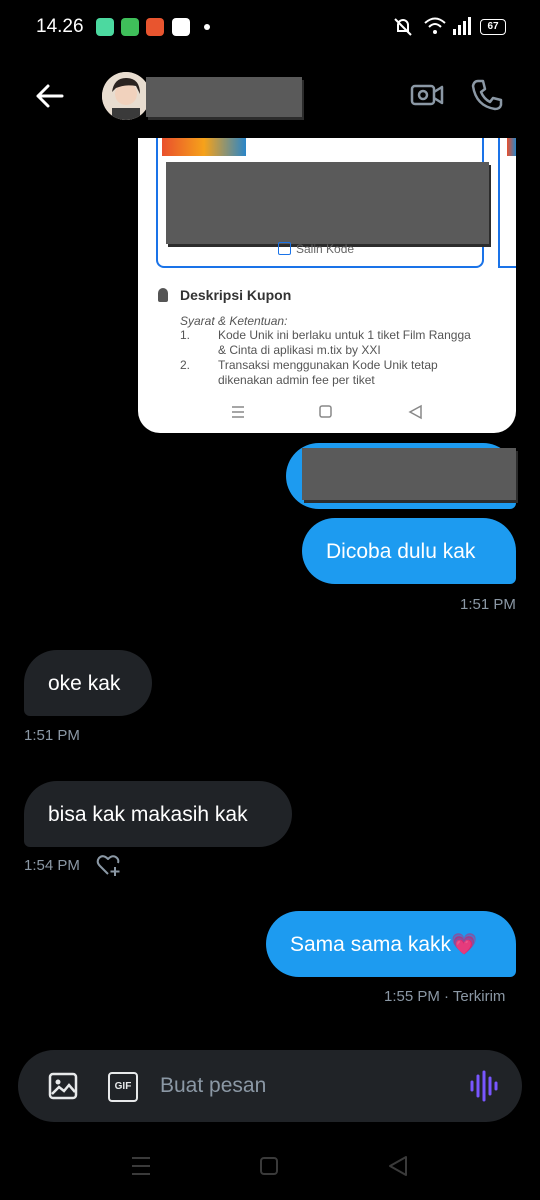 This screenshot has width=540, height=1200. What do you see at coordinates (483, 1086) in the screenshot?
I see `voice-message-icon` at bounding box center [483, 1086].